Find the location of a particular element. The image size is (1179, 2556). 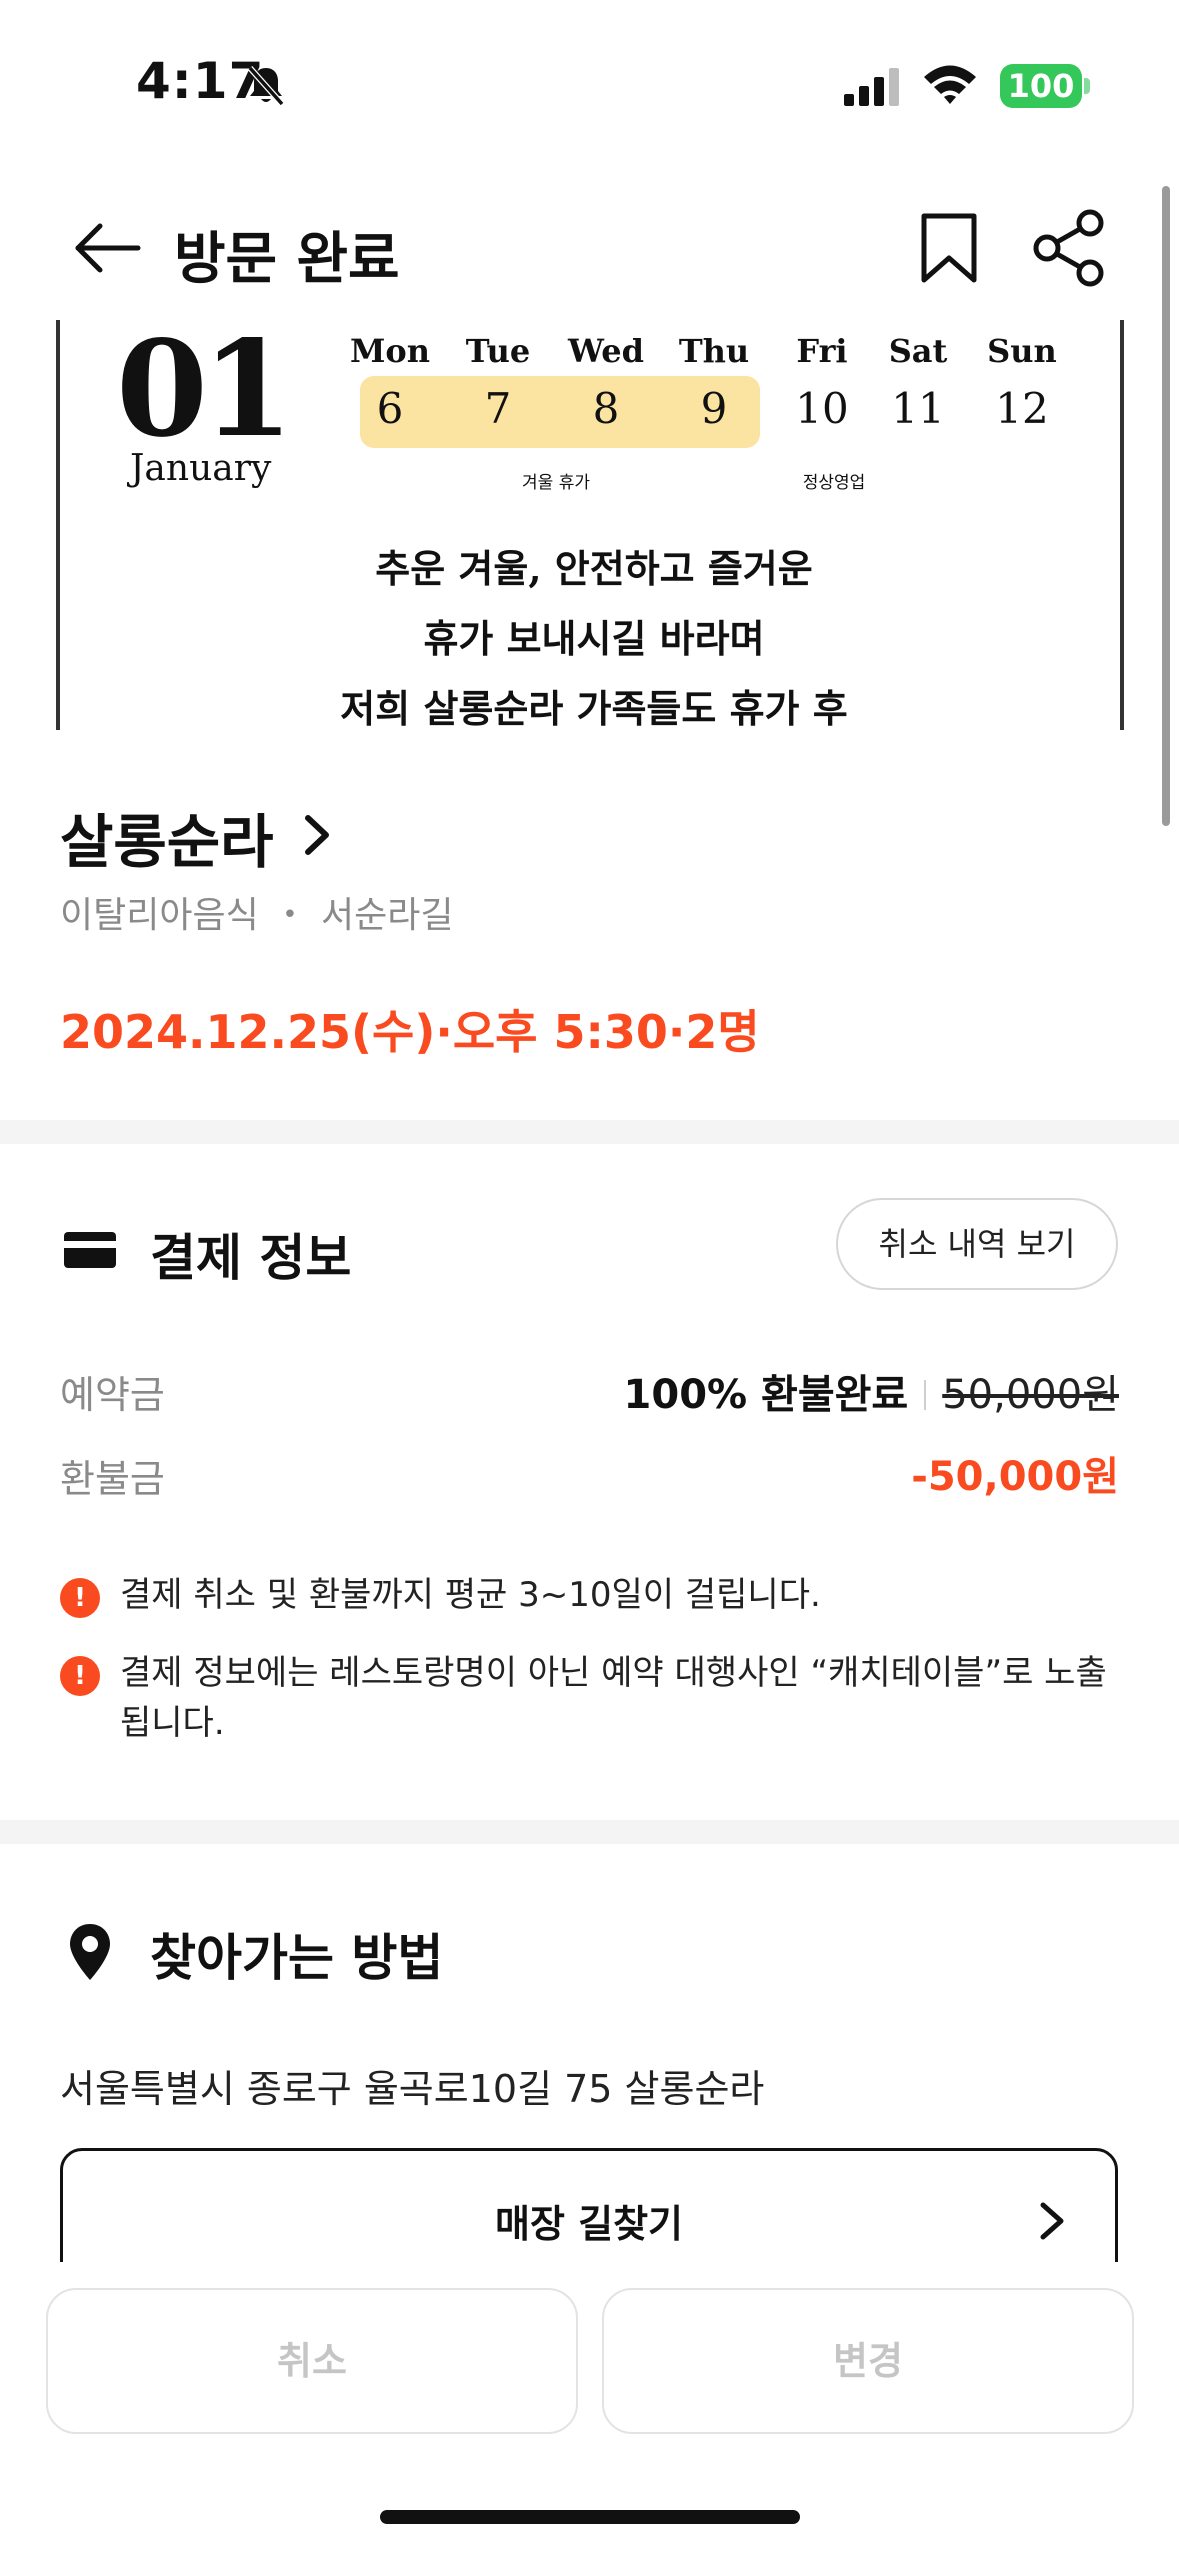

open-note: 정상영업 is located at coordinates (834, 483).